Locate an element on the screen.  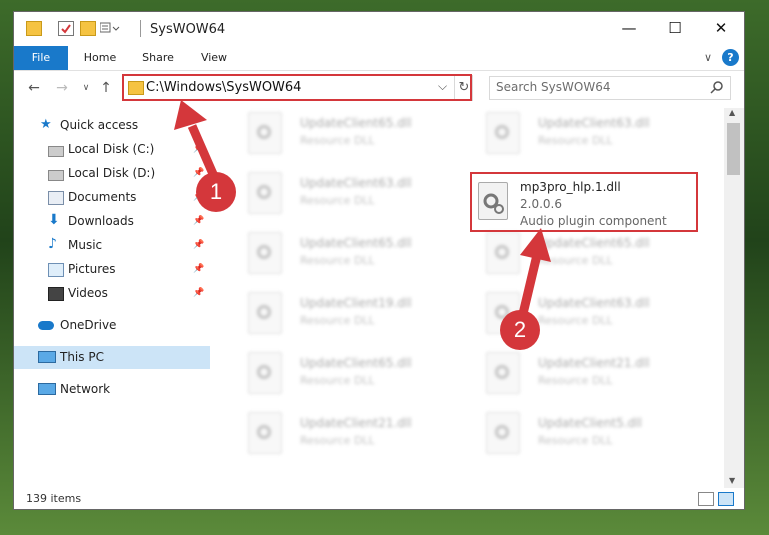
step-badge-2: 2 is located at coordinates (520, 330).